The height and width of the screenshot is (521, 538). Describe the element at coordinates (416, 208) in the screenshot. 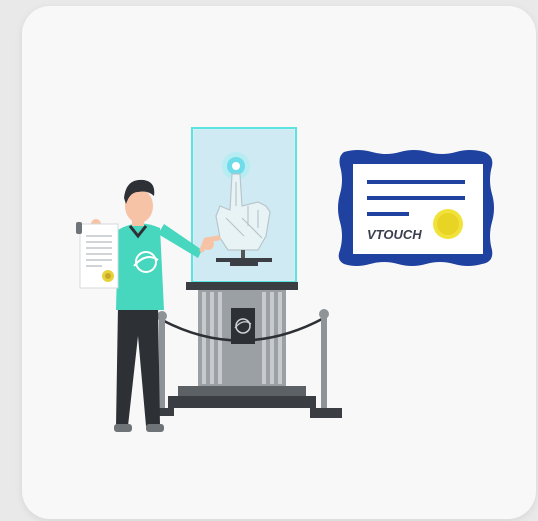

I see `vtouch-certificate: VTOUCH` at that location.